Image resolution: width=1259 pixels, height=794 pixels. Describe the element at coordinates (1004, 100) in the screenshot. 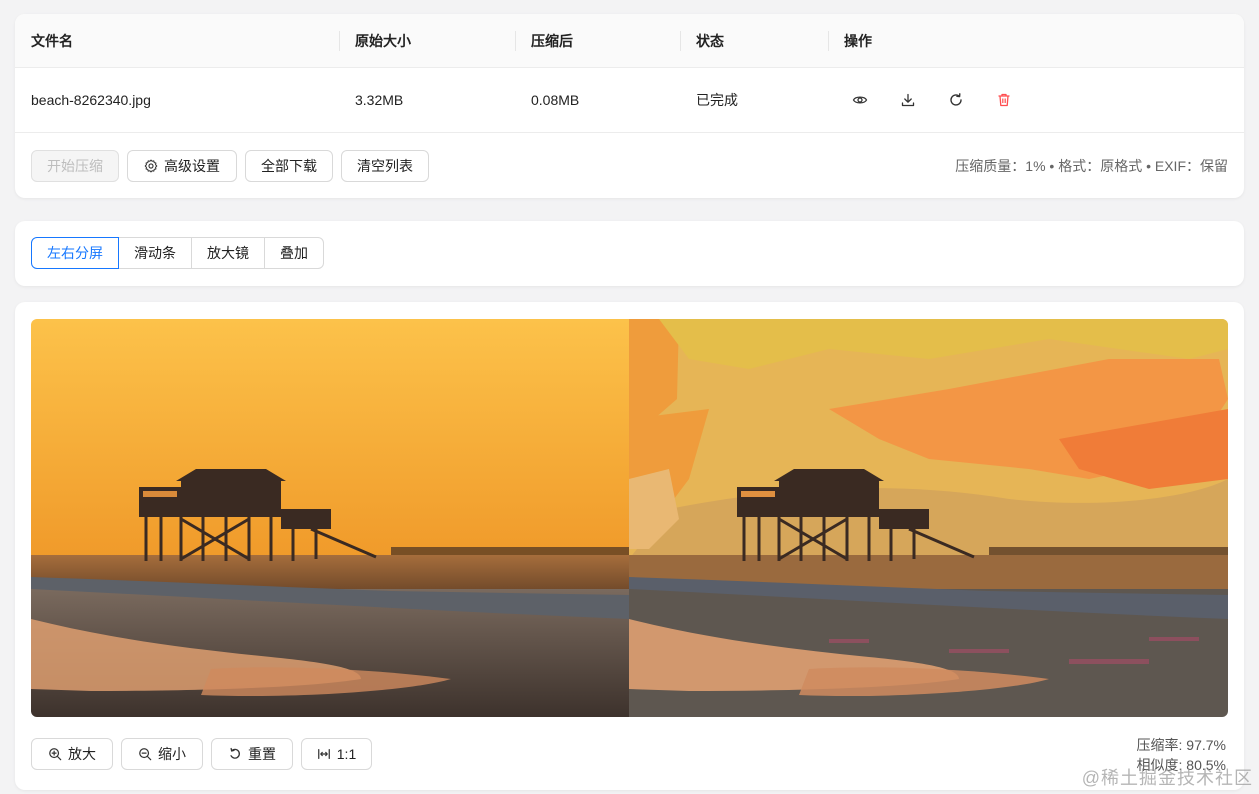

I see `delete-icon` at that location.